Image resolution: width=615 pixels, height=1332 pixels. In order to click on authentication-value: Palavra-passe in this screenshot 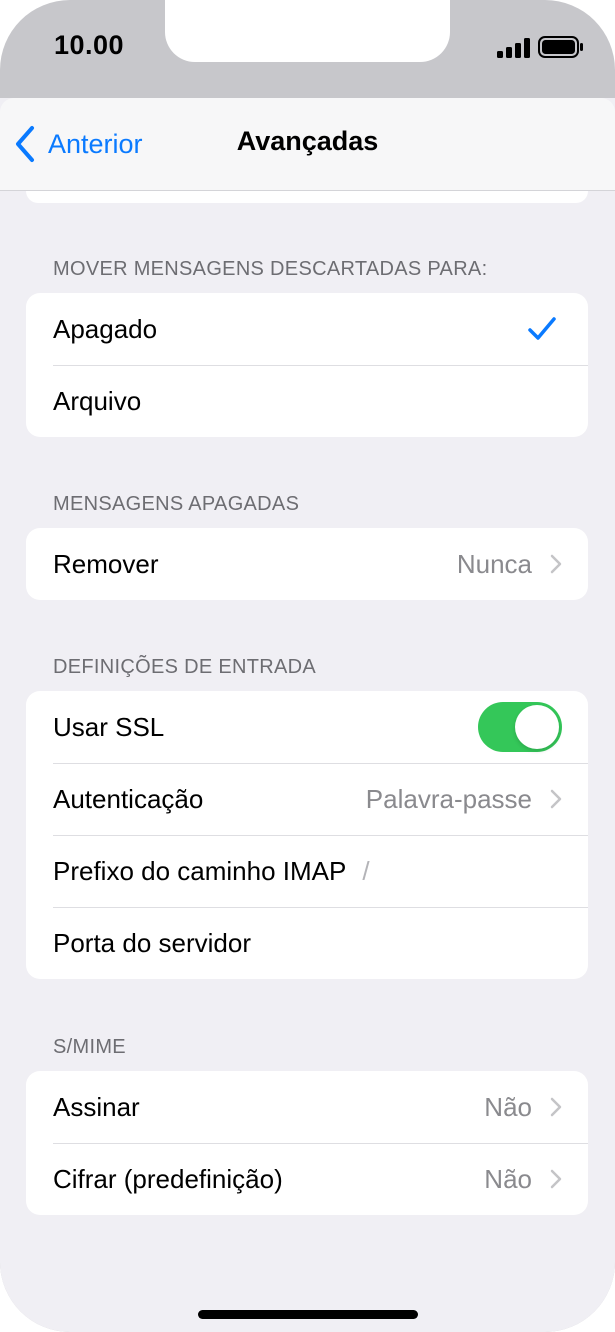, I will do `click(448, 798)`.